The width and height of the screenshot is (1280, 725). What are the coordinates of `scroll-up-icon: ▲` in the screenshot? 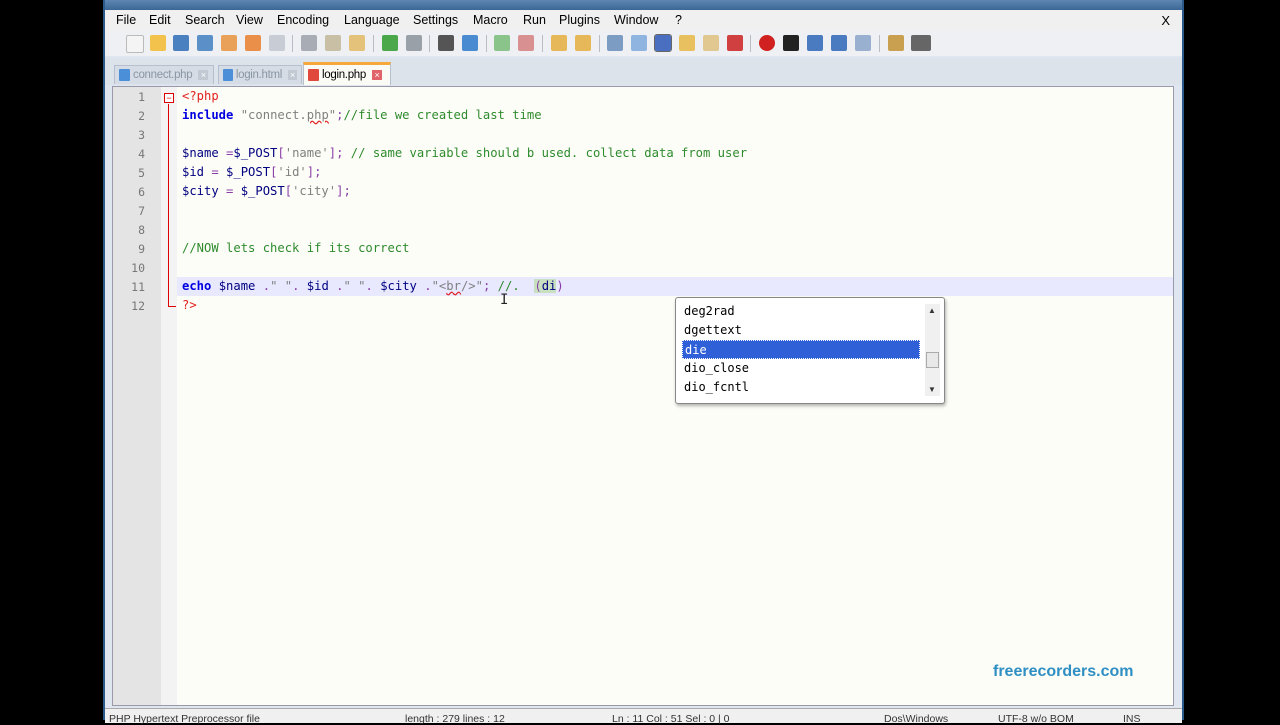 It's located at (932, 310).